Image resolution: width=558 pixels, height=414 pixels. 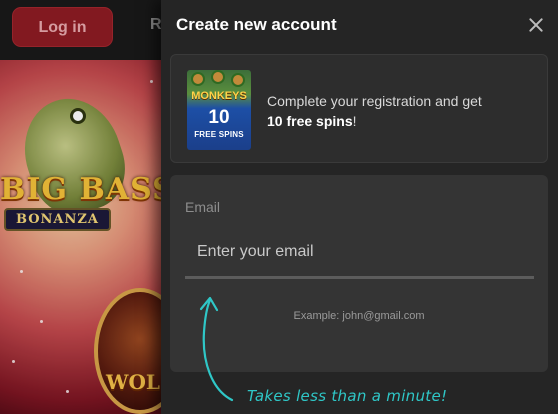 I want to click on free-spins-thumbnail: MONKEYS 10 FREE SPINS, so click(x=219, y=110).